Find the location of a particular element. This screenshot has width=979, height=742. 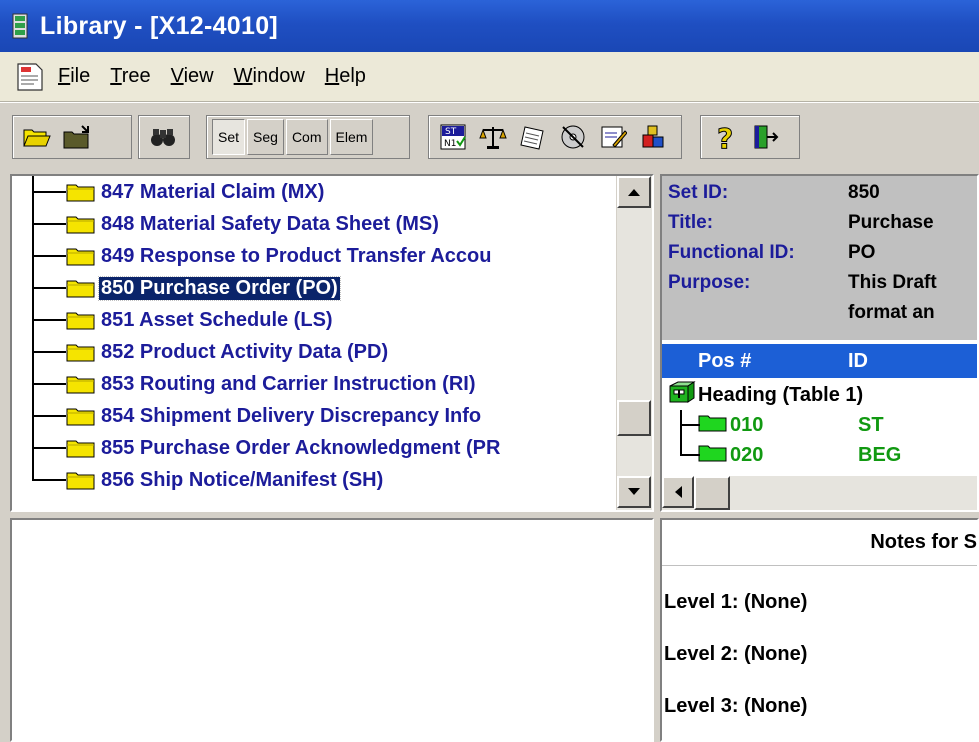

functional-id-label: Functional ID: is located at coordinates (731, 252).